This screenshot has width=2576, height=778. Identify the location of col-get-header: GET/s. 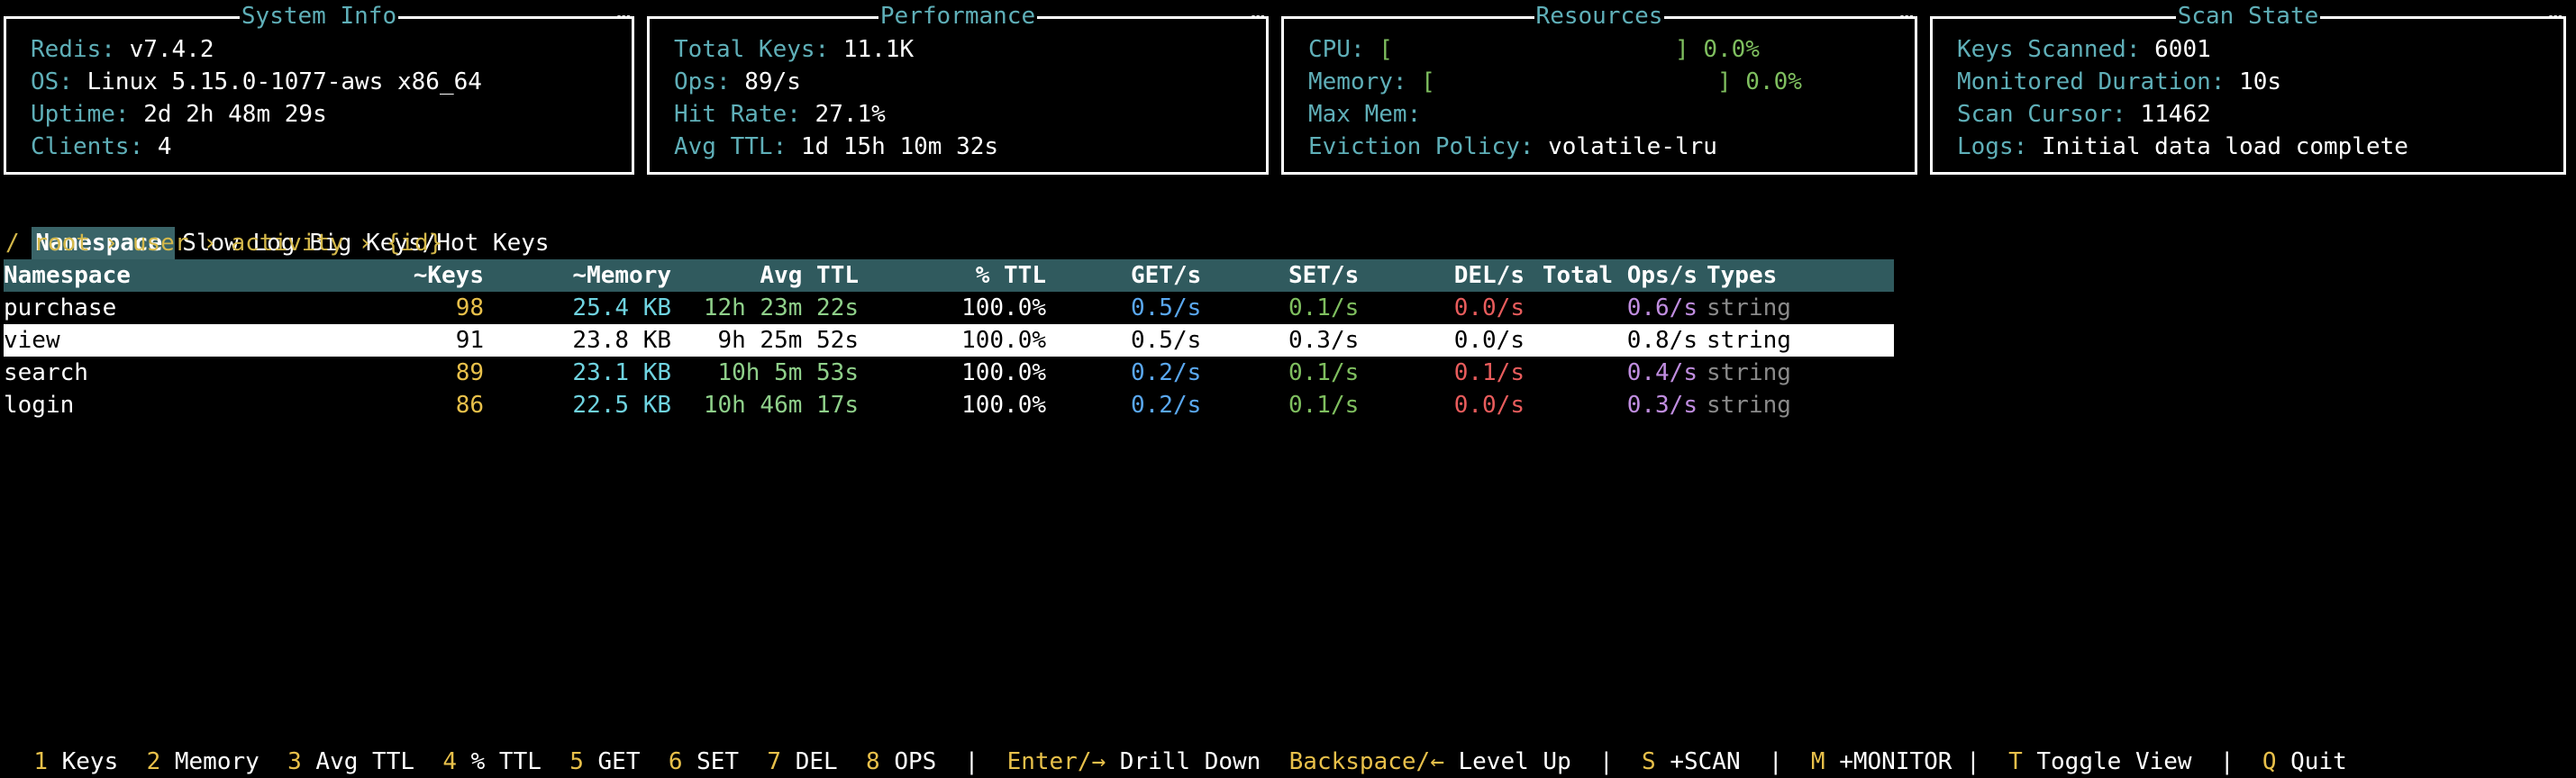
(1166, 276).